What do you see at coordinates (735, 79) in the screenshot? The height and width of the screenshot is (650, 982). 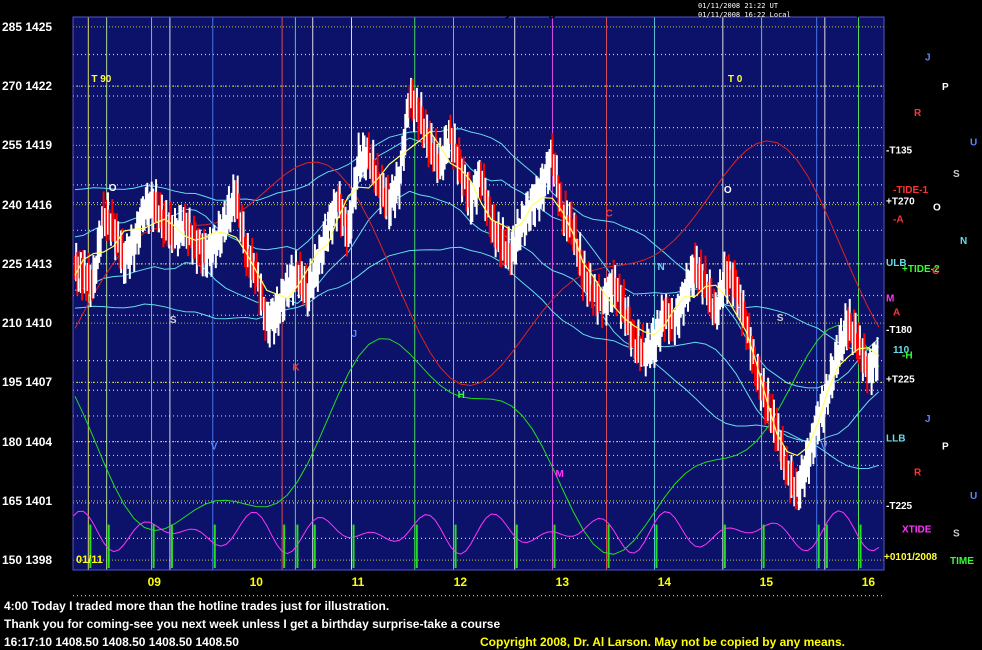 I see `line-label: T 0` at bounding box center [735, 79].